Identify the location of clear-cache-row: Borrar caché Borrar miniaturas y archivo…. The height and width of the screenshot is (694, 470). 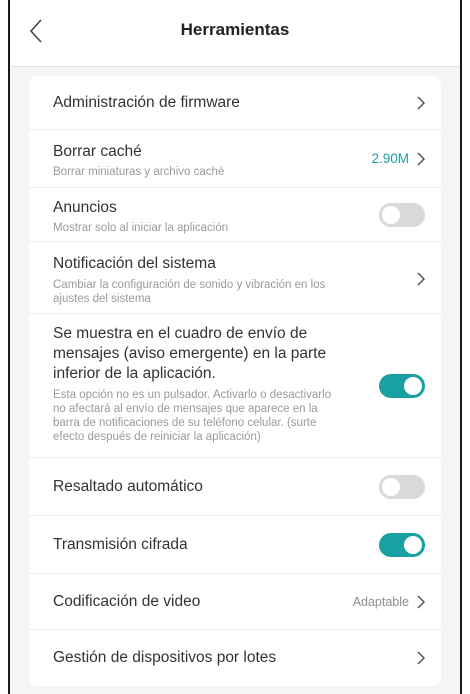
(235, 159).